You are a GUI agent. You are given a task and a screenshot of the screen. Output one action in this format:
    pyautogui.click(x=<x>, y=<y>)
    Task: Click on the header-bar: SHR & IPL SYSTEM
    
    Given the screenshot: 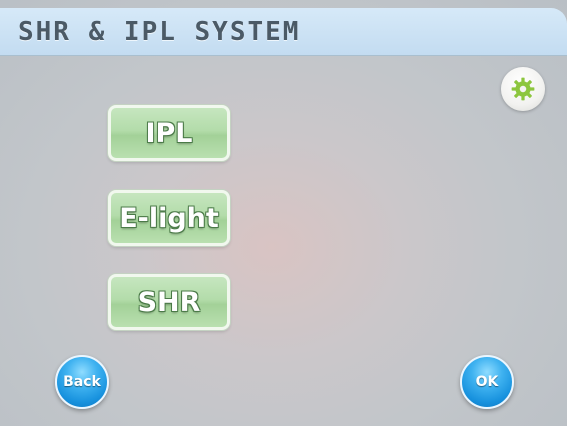 What is the action you would take?
    pyautogui.click(x=283, y=32)
    